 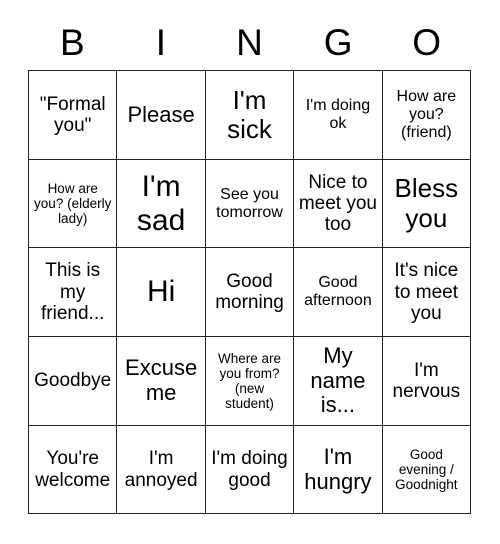 I want to click on bingo-cell-label: How are you? (elderly lady), so click(x=73, y=203).